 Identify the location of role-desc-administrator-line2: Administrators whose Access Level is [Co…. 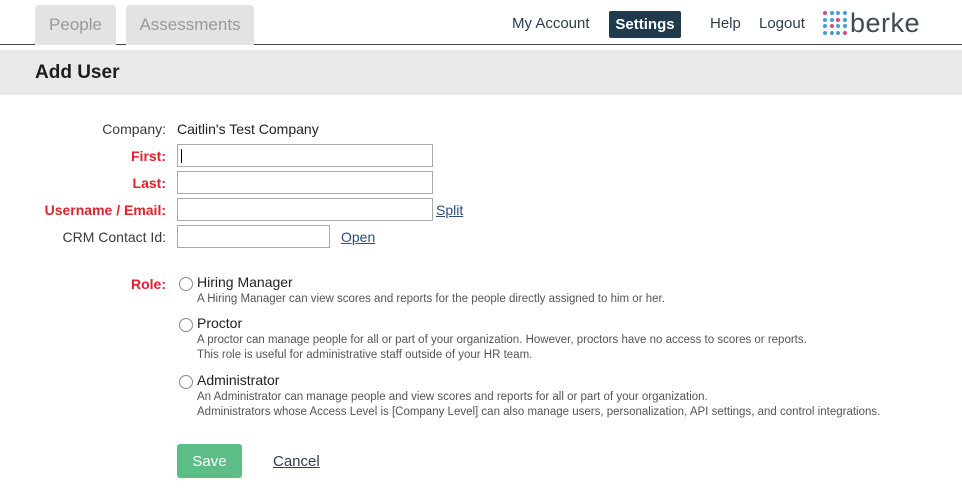
(539, 412).